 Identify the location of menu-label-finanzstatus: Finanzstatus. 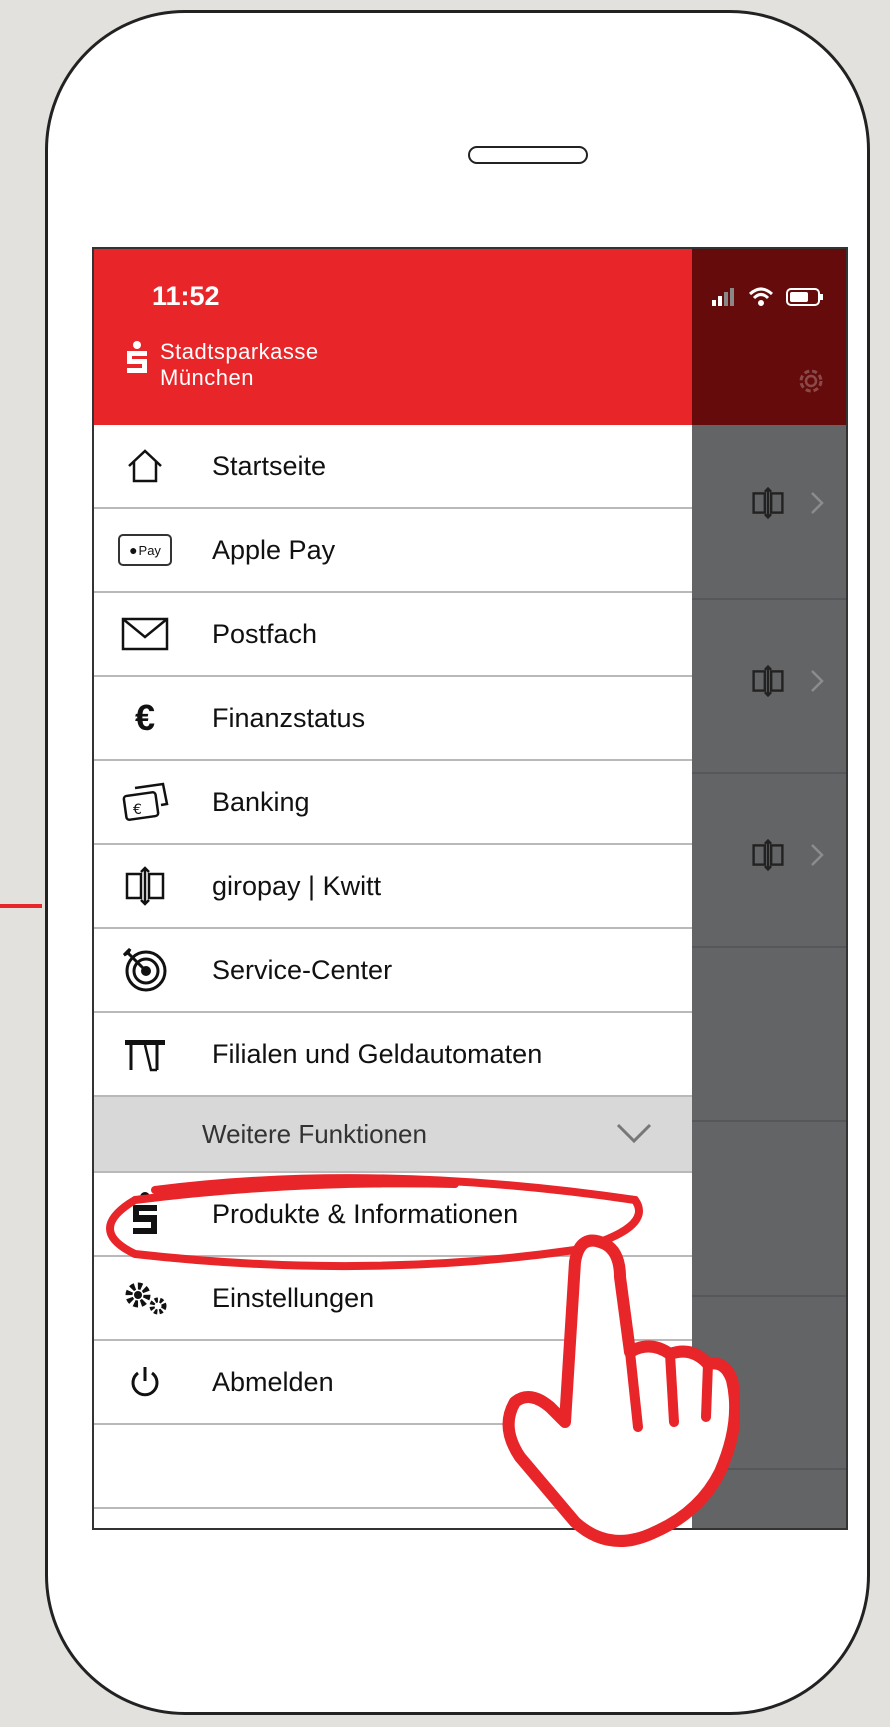
(289, 717).